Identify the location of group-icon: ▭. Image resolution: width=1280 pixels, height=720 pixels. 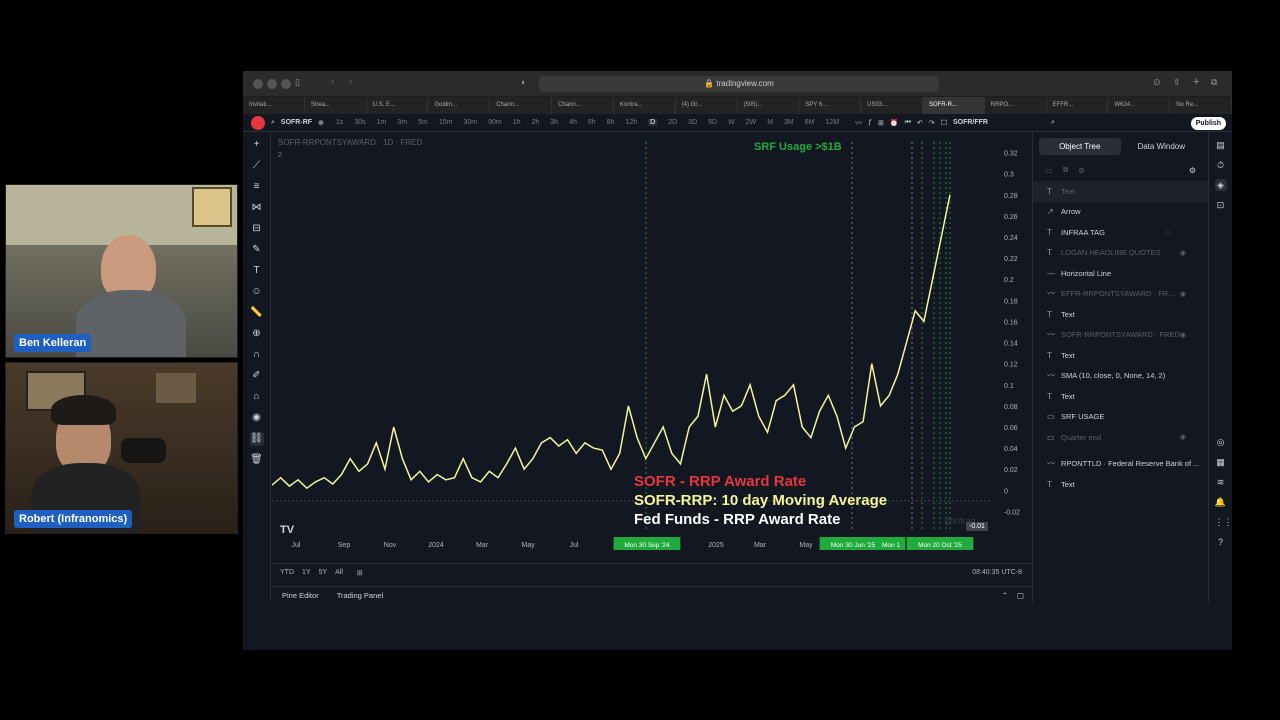
(1049, 170).